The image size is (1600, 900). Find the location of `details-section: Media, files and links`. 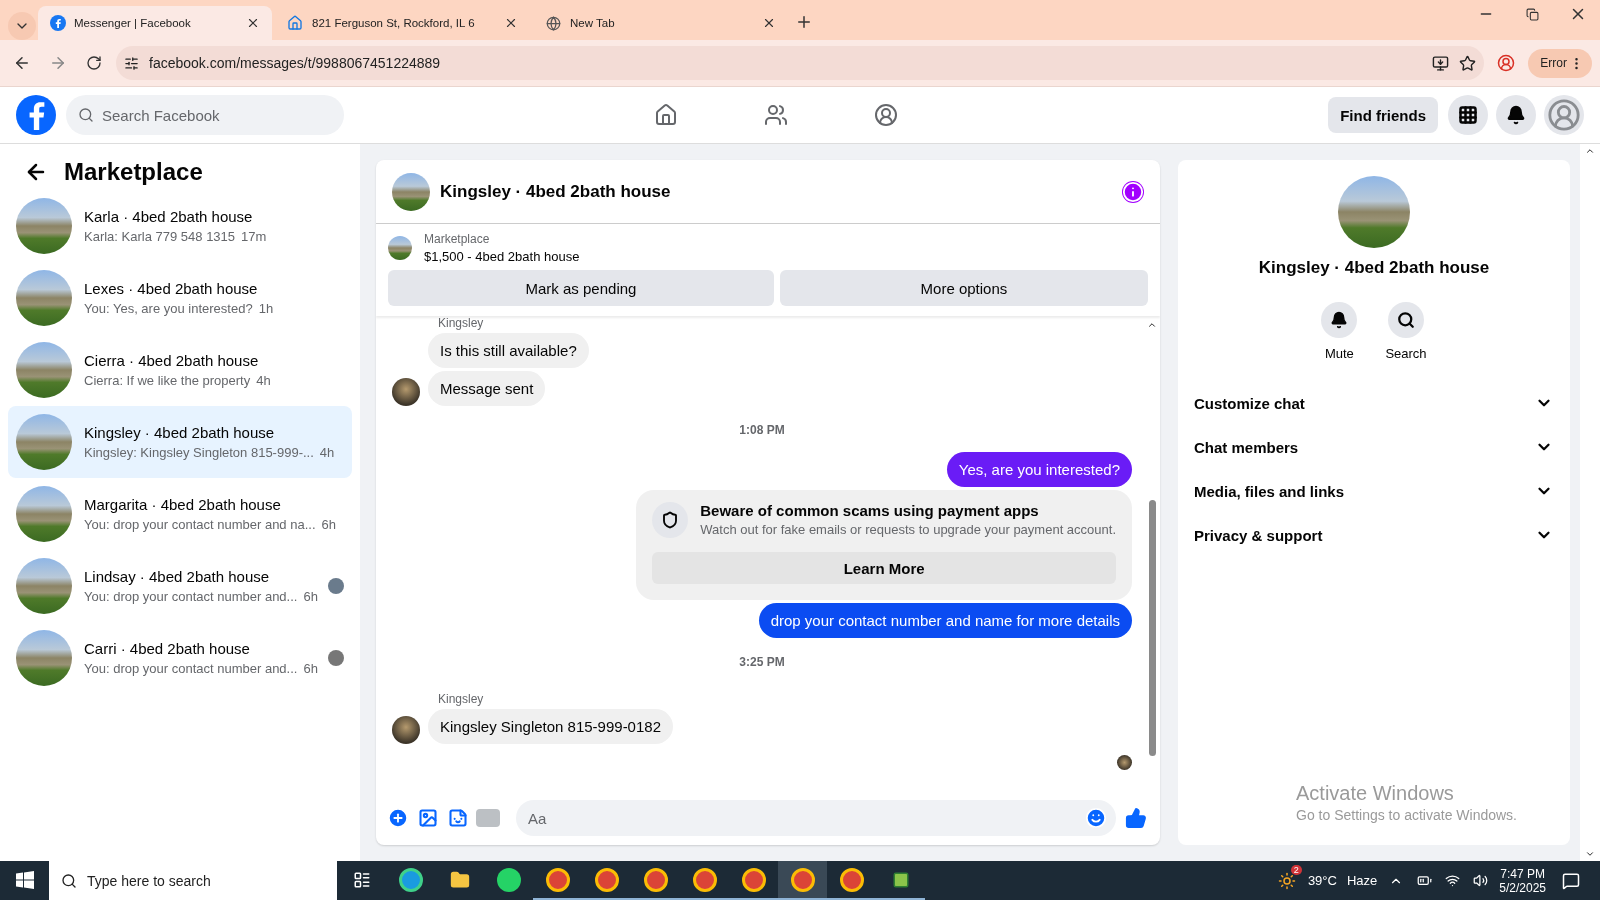

details-section: Media, files and links is located at coordinates (1374, 491).